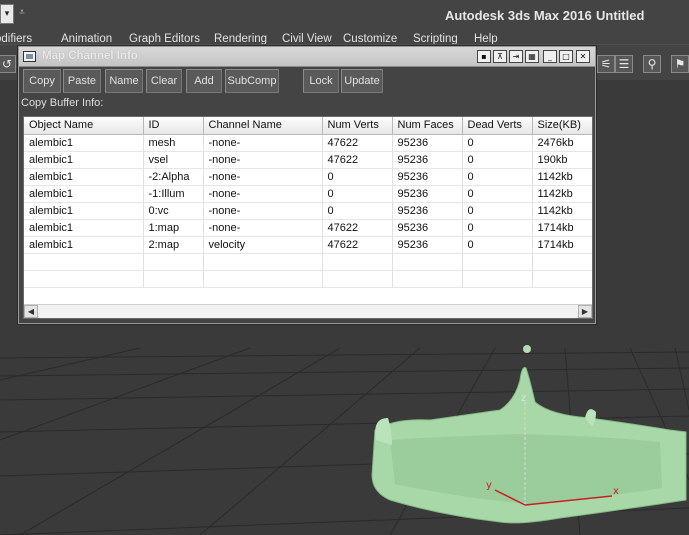  What do you see at coordinates (562, 126) in the screenshot?
I see `column-header: Size(KB)` at bounding box center [562, 126].